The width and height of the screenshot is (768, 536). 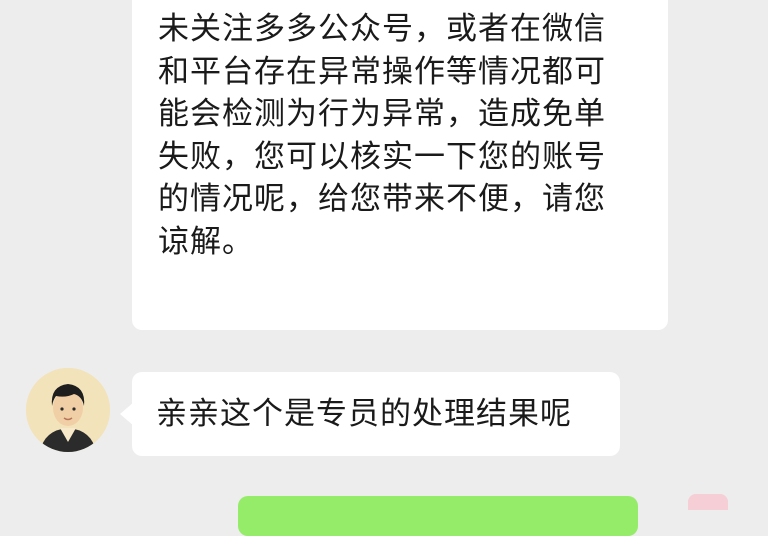 What do you see at coordinates (364, 414) in the screenshot?
I see `message-text: 亲亲这个是专员的处理结果呢` at bounding box center [364, 414].